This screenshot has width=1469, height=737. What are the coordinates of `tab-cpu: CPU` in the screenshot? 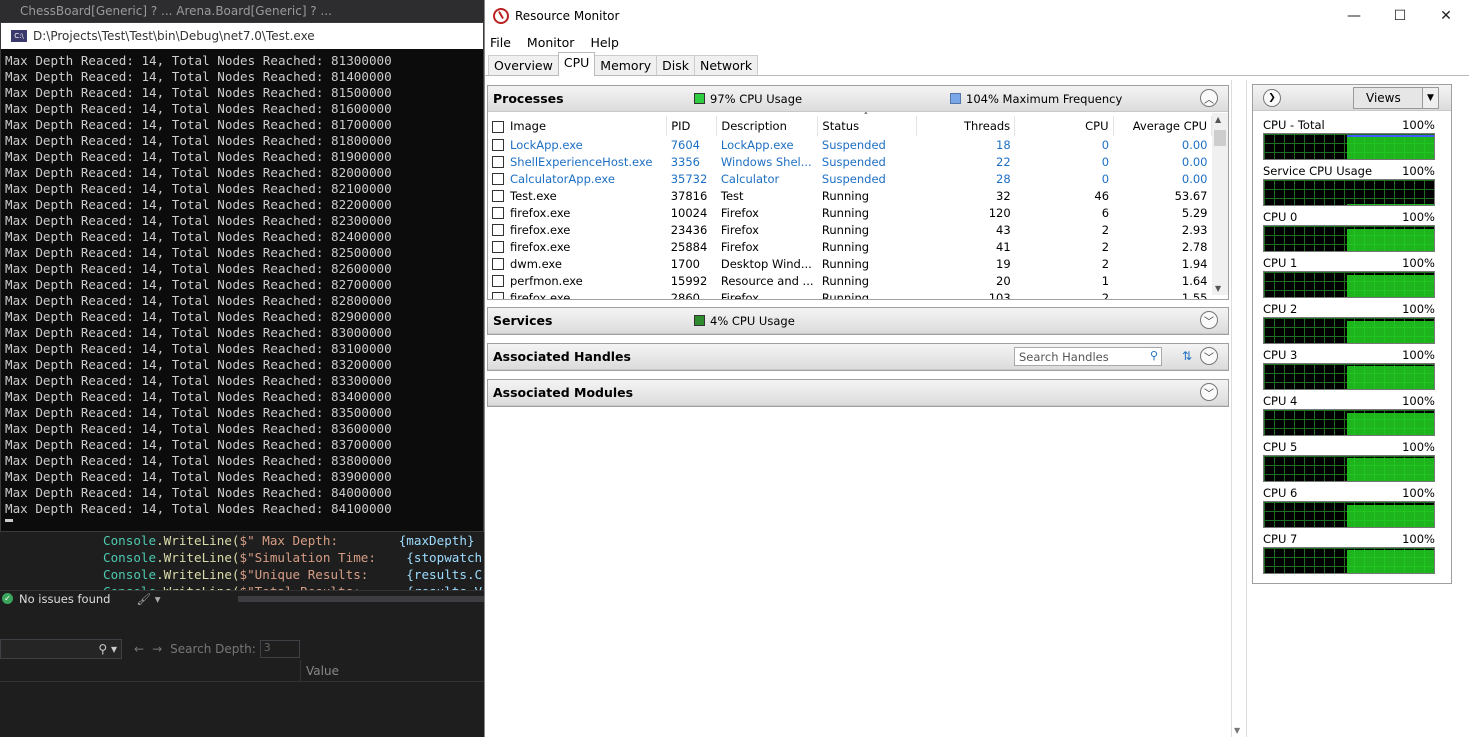 It's located at (576, 64).